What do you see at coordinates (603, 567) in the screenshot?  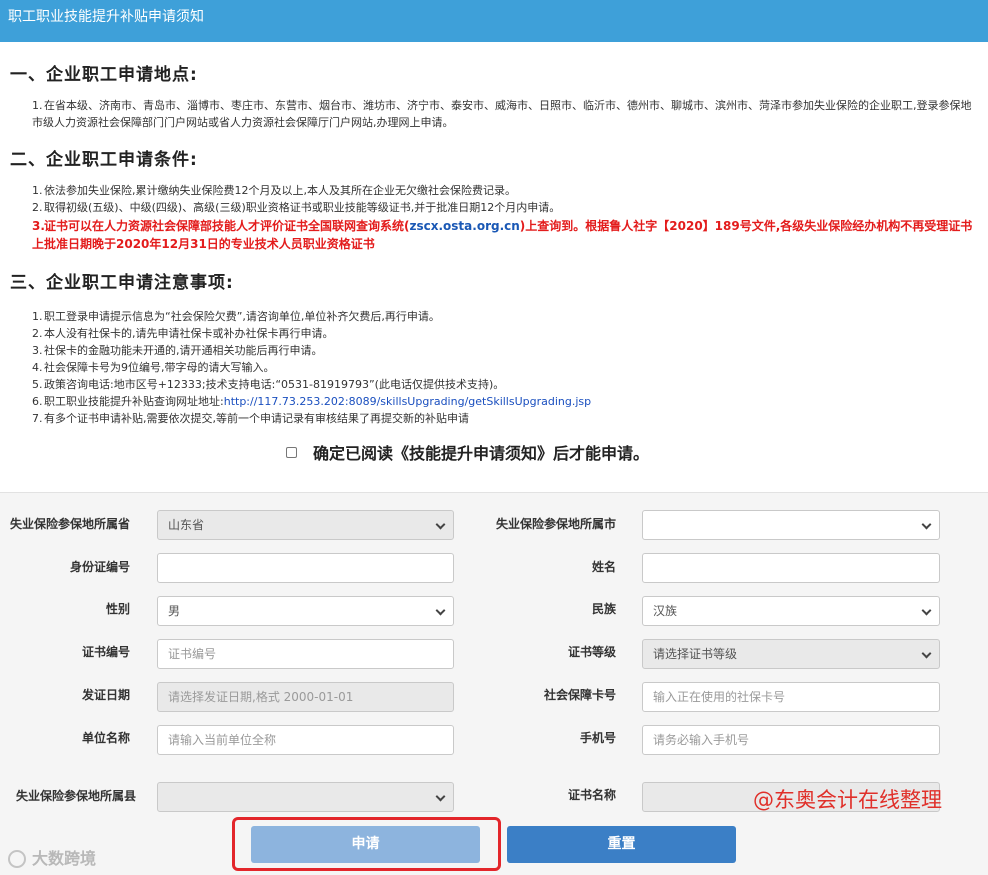 I see `name-label: 姓名` at bounding box center [603, 567].